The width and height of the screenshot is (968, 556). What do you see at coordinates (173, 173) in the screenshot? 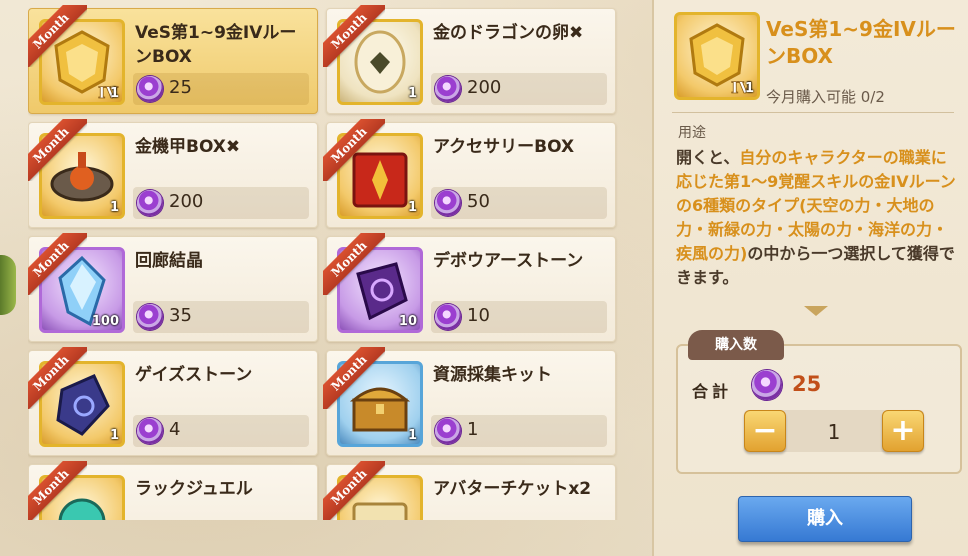
I see `item-card: Month 1 金機甲BOX✖ 200` at bounding box center [173, 173].